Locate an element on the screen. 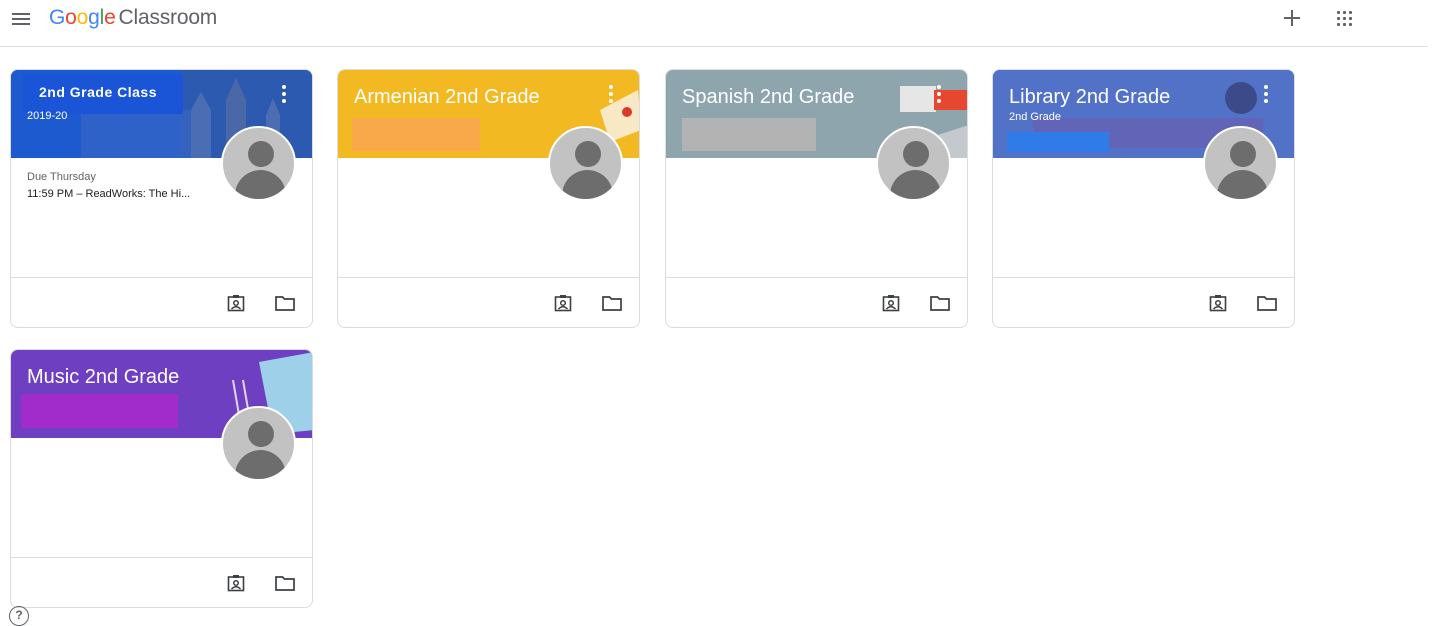 This screenshot has width=1433, height=626. product-name: Classroom is located at coordinates (168, 17).